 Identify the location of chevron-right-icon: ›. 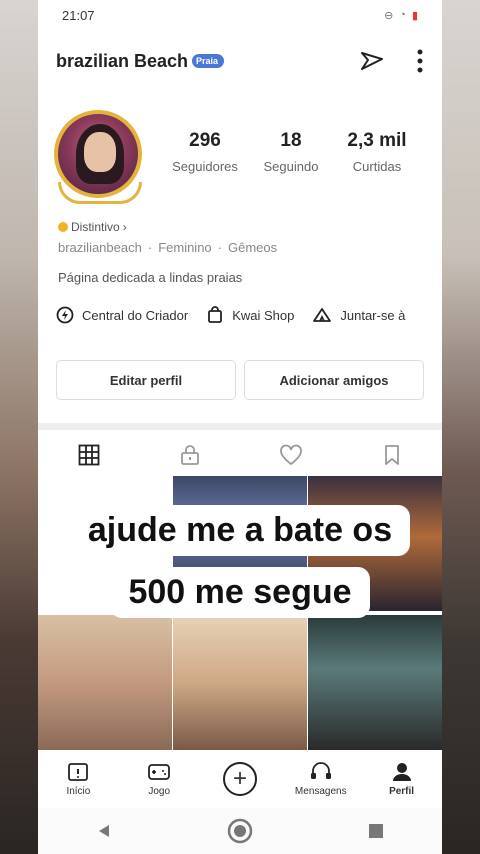
(124, 227).